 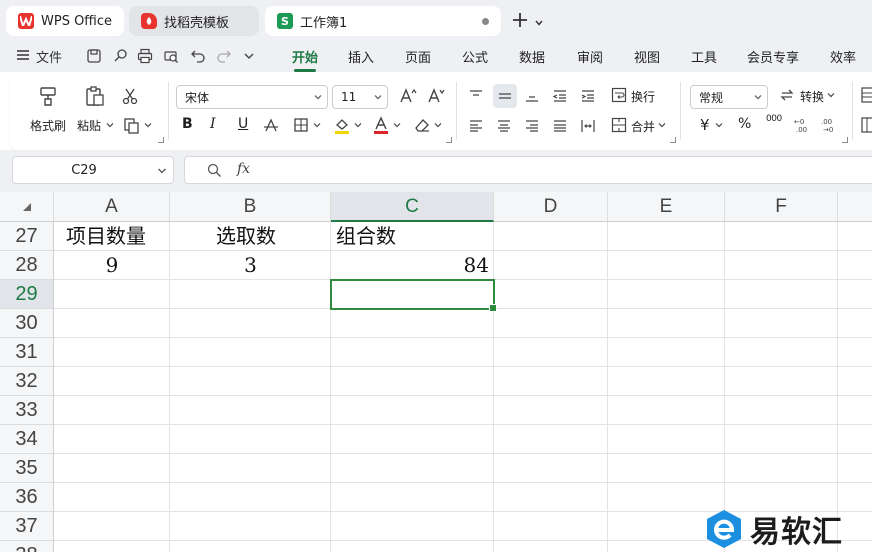 I want to click on row-header-34: 34, so click(x=27, y=439).